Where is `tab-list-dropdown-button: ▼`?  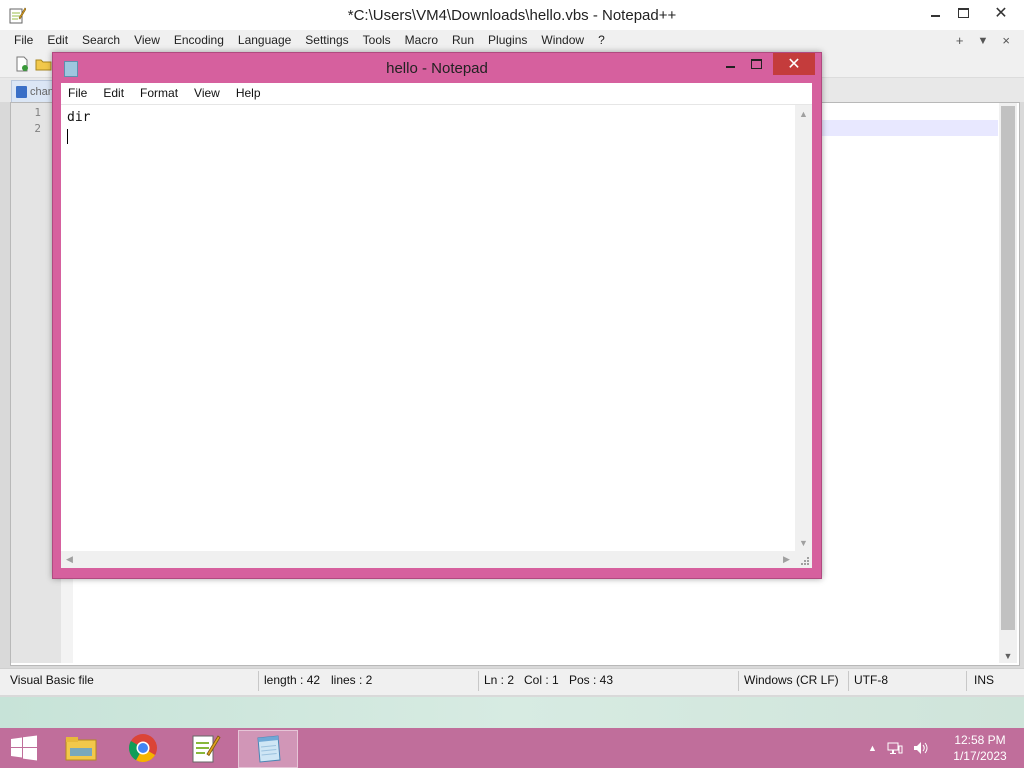
tab-list-dropdown-button: ▼ is located at coordinates (983, 41).